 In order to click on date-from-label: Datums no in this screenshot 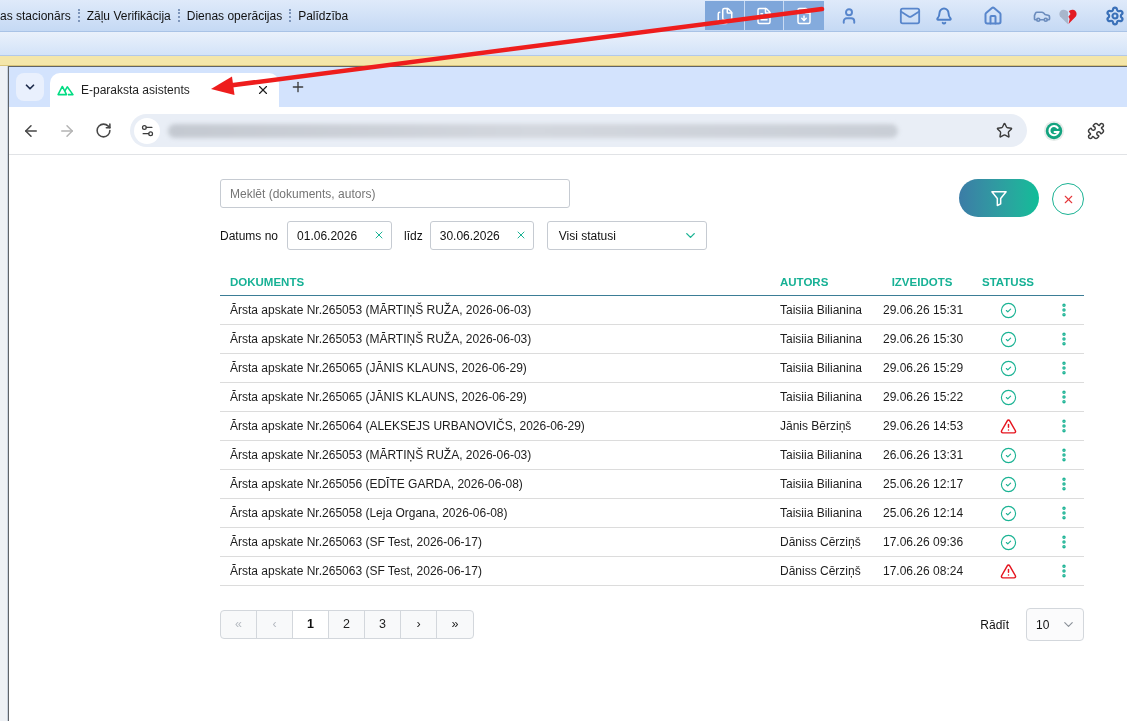, I will do `click(249, 236)`.